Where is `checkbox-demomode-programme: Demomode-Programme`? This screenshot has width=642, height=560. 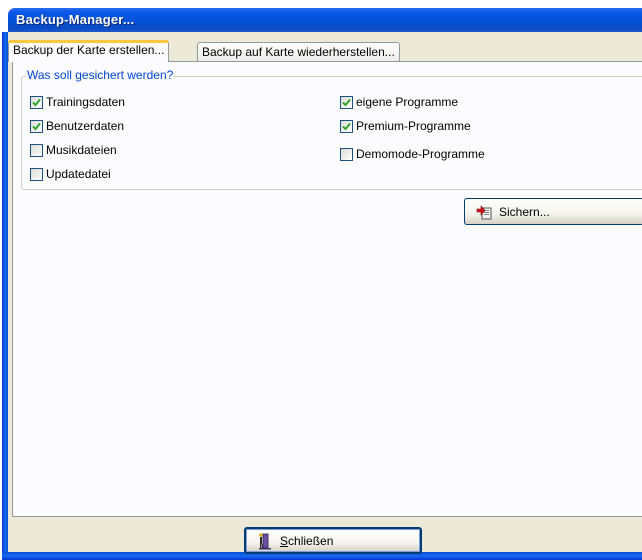 checkbox-demomode-programme: Demomode-Programme is located at coordinates (412, 154).